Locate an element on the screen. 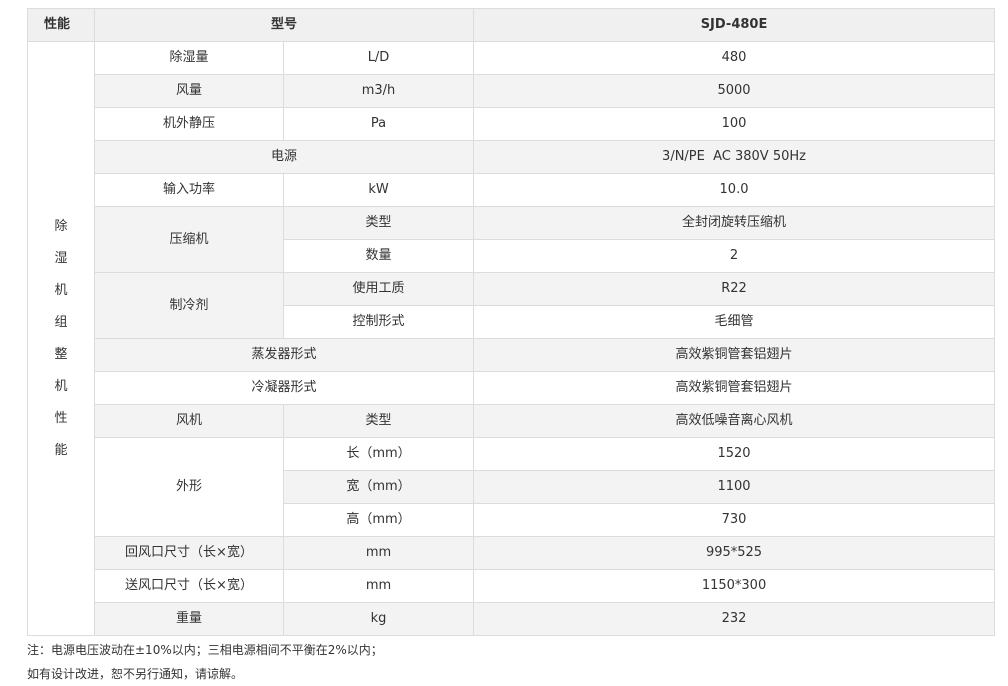 The height and width of the screenshot is (686, 1008). group-label-cell: 除湿机组整机性能 is located at coordinates (61, 338).